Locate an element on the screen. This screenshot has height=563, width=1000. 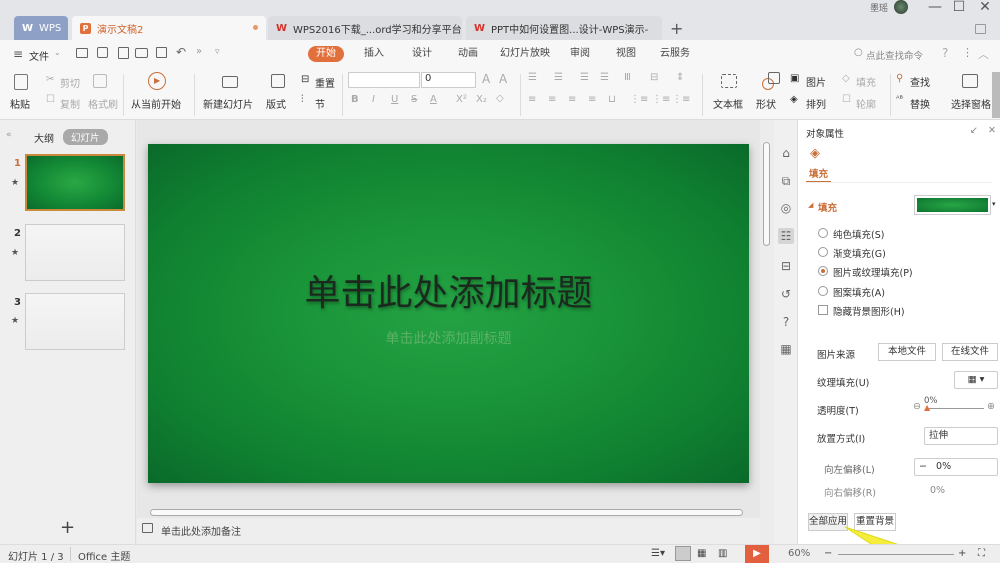
sidebar-toggle-icon is located at coordinates (980, 29).